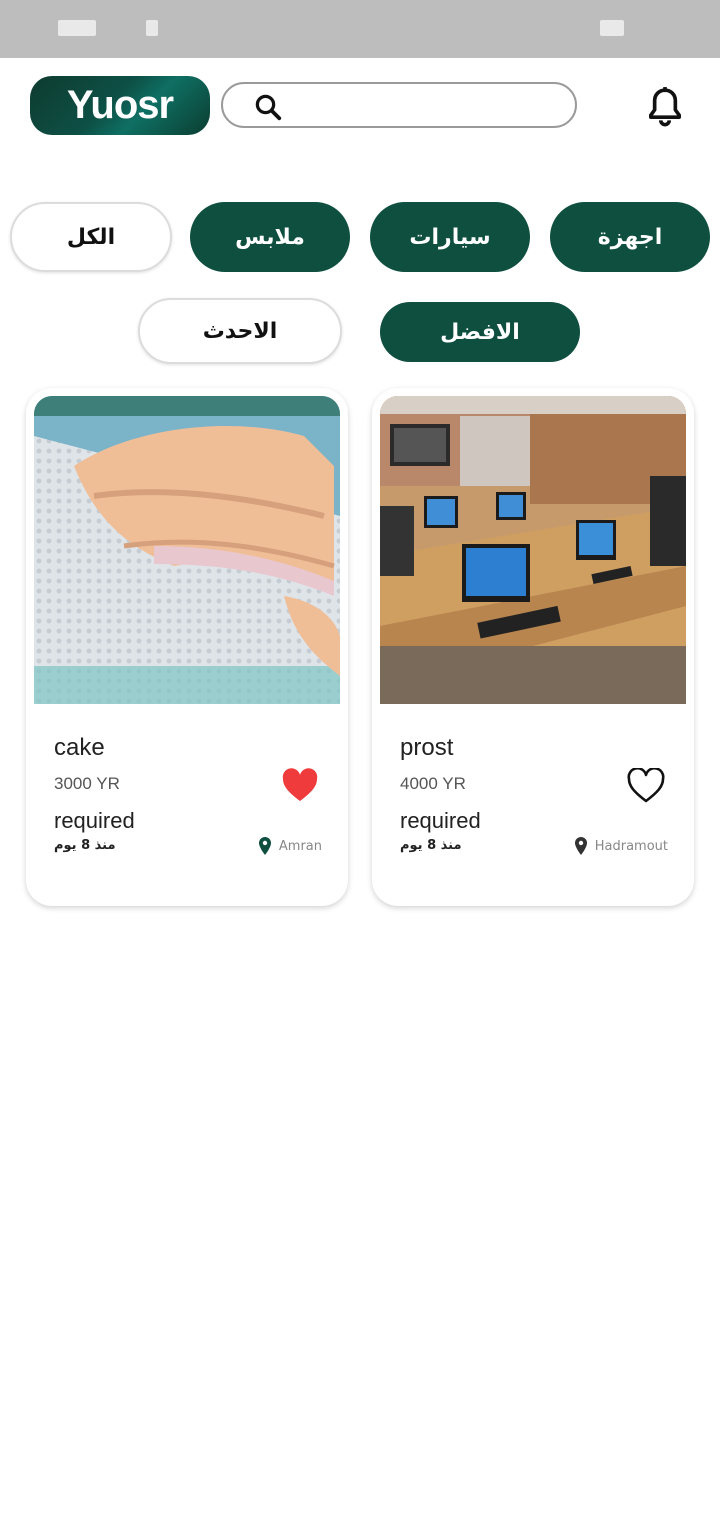 This screenshot has width=720, height=1520. I want to click on location-text: Amran, so click(300, 846).